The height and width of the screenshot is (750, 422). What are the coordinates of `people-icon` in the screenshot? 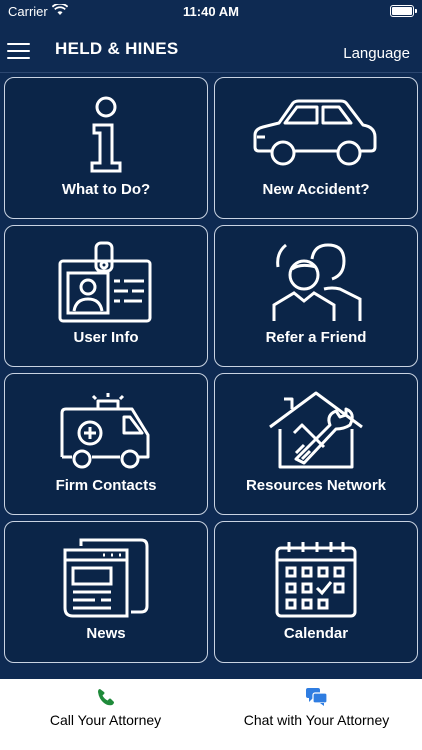 It's located at (316, 283).